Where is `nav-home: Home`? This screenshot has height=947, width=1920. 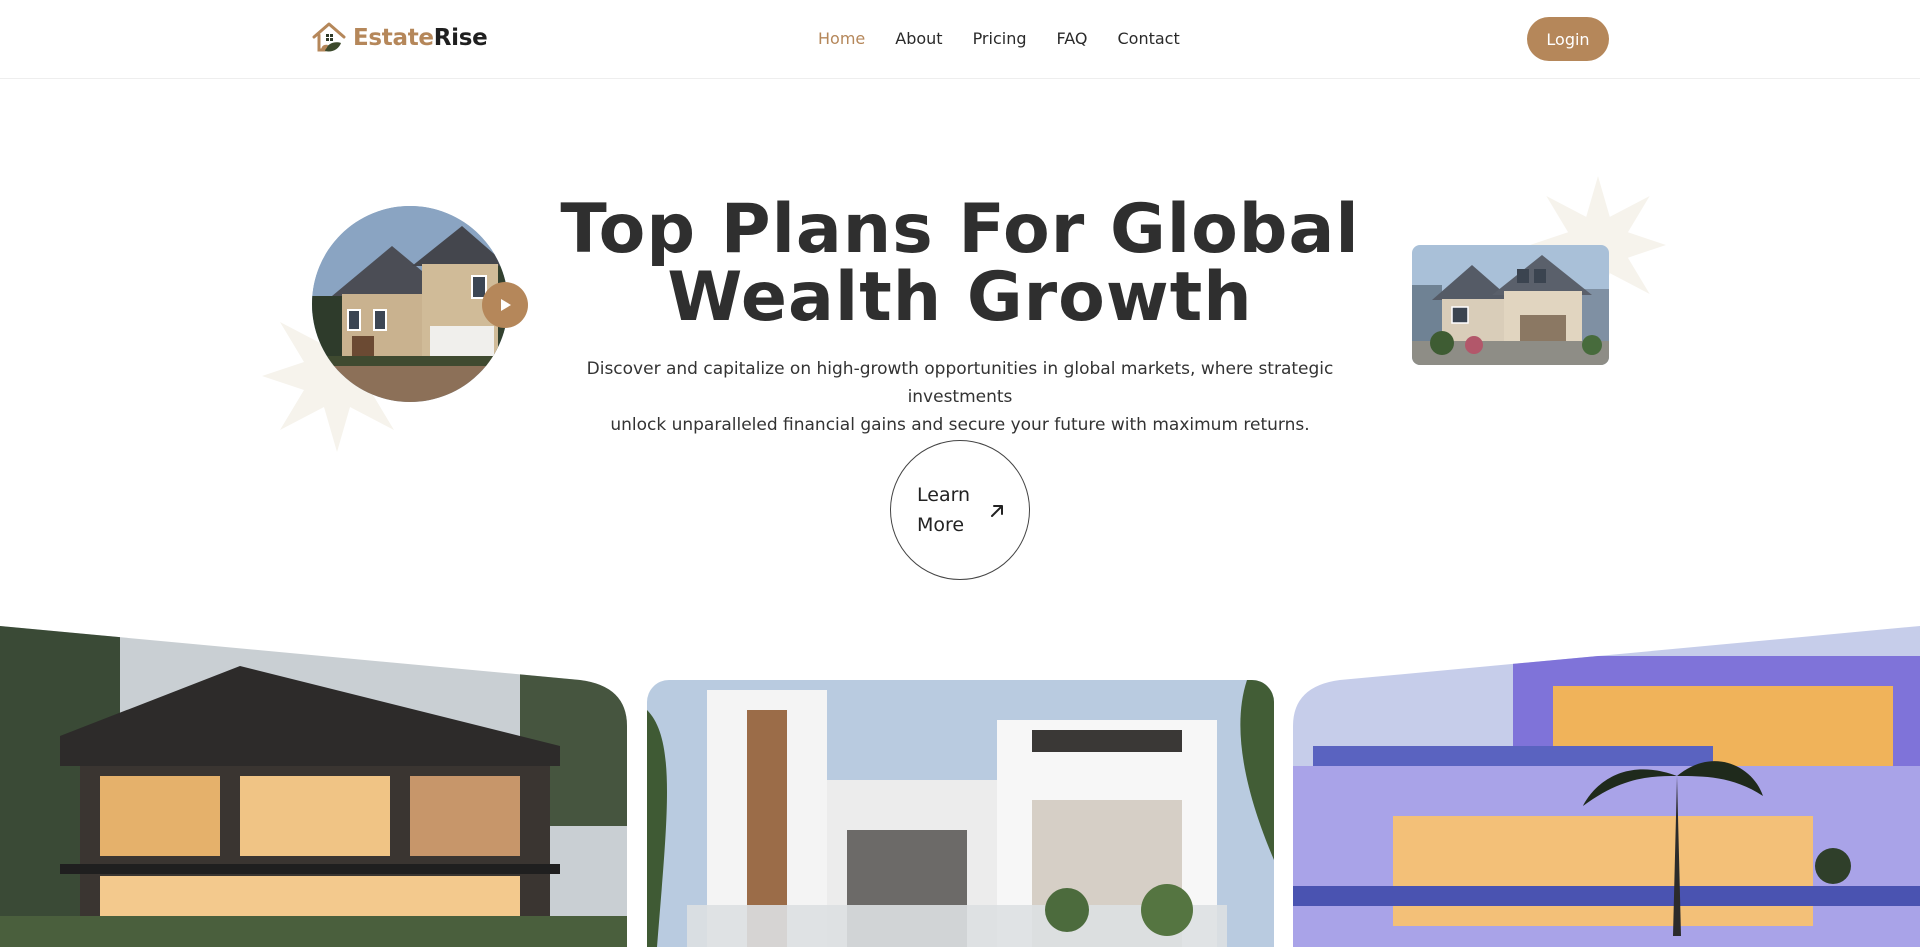
nav-home: Home is located at coordinates (841, 39).